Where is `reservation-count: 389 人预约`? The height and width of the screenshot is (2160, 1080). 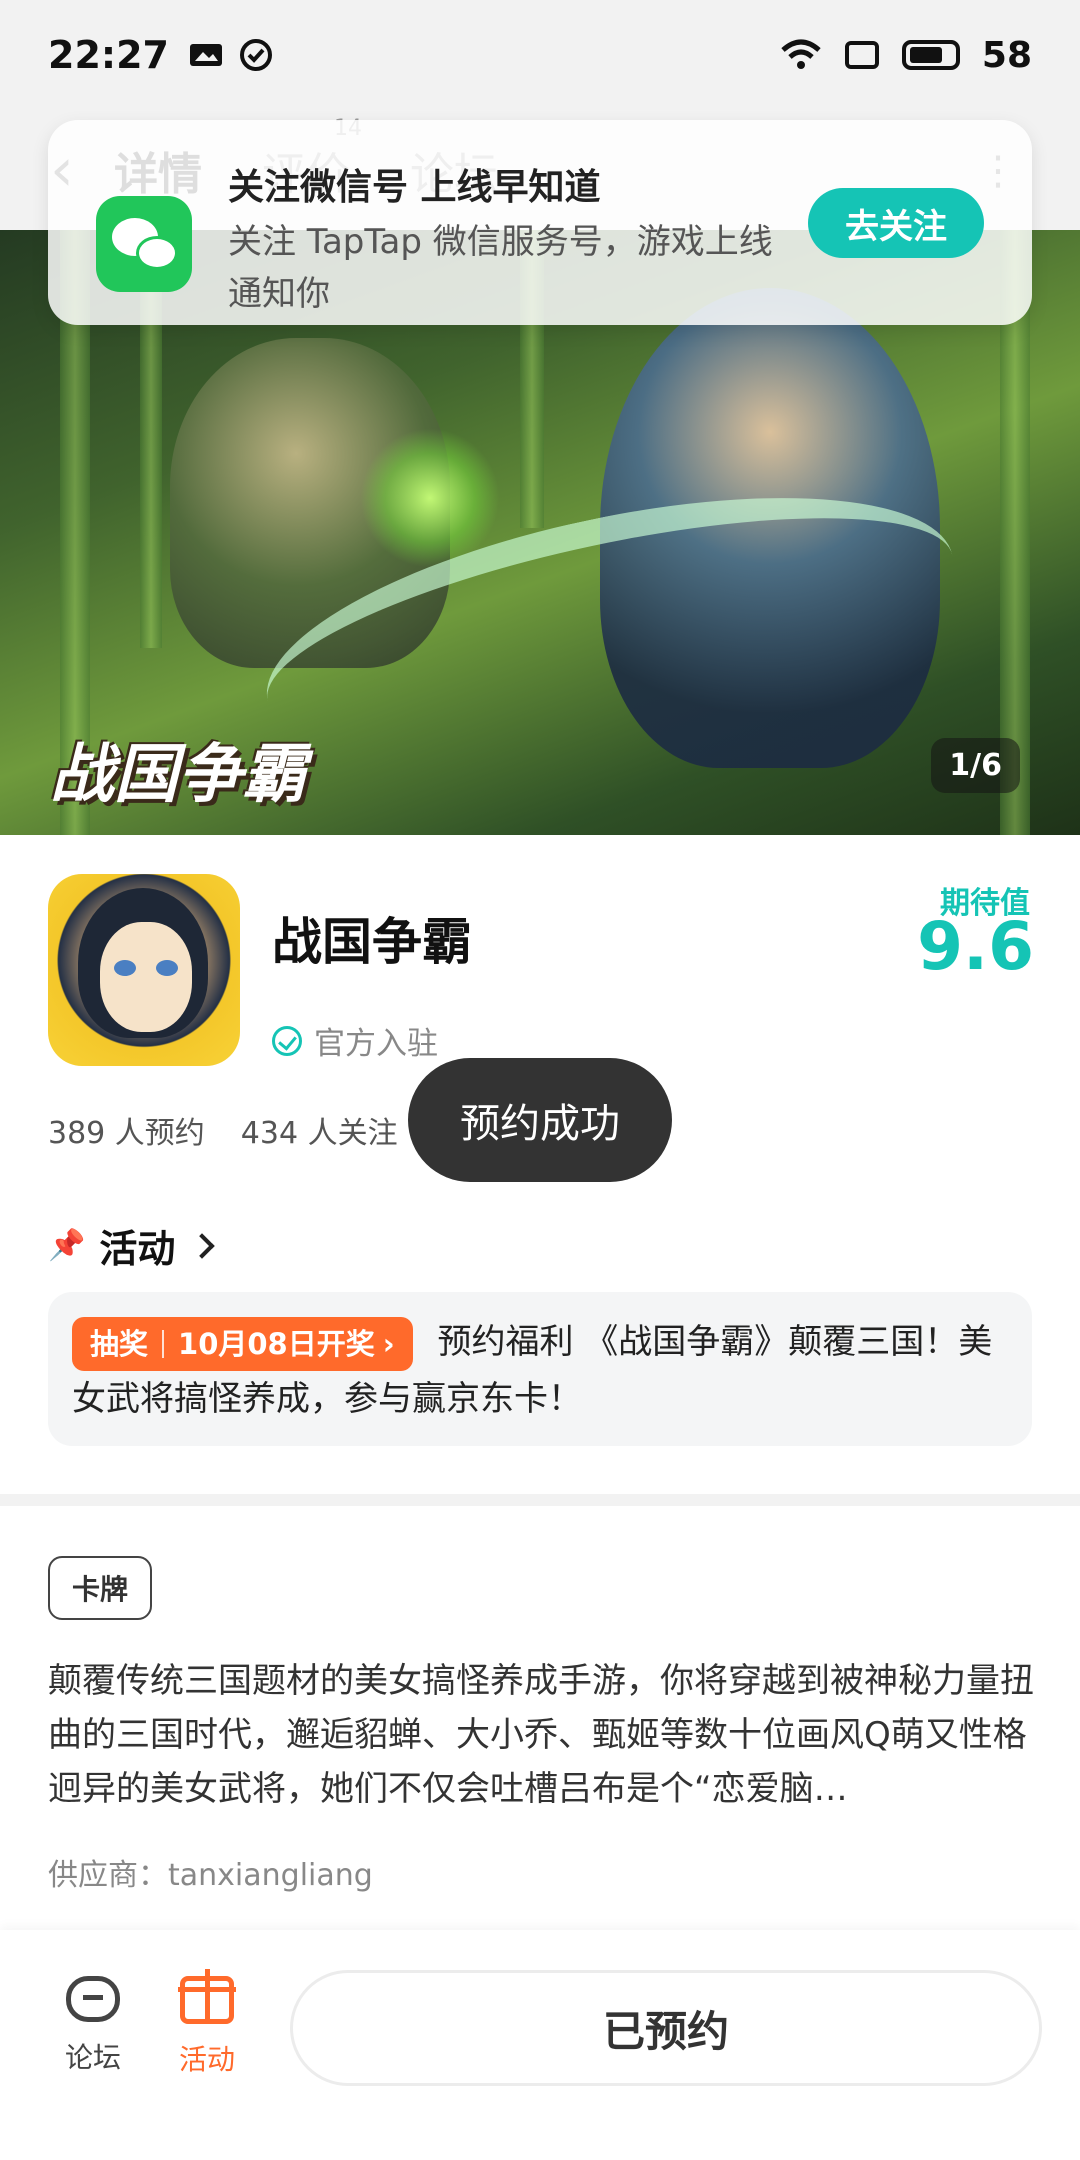
reservation-count: 389 人预约 is located at coordinates (126, 1133).